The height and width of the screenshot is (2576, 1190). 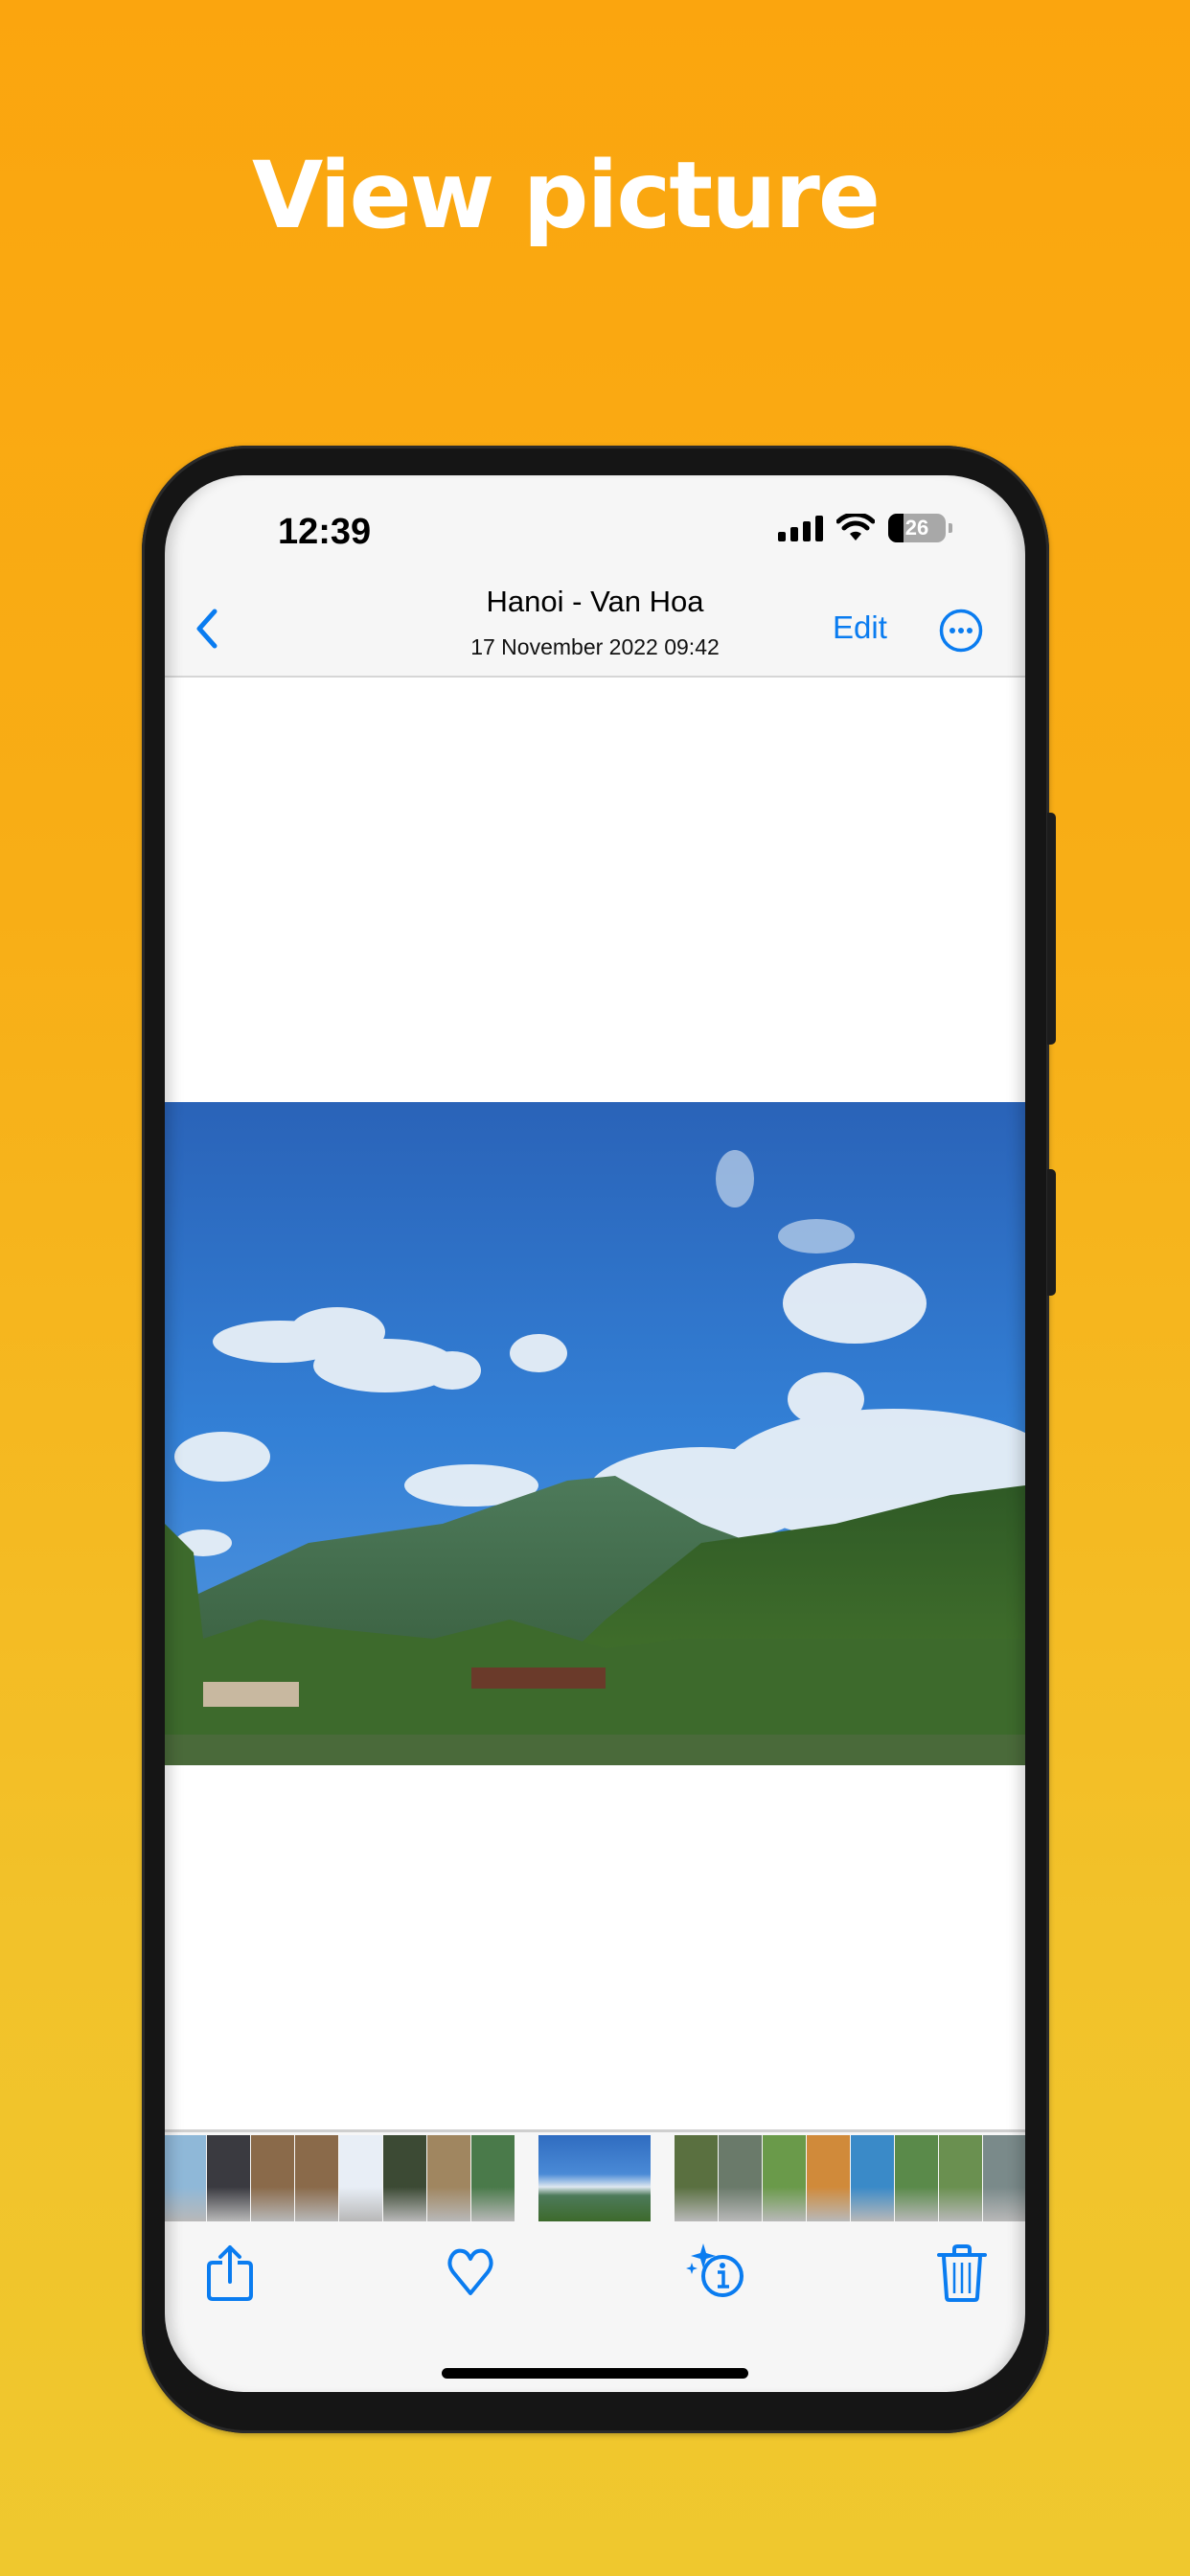 I want to click on page-headline: View picture, so click(x=567, y=195).